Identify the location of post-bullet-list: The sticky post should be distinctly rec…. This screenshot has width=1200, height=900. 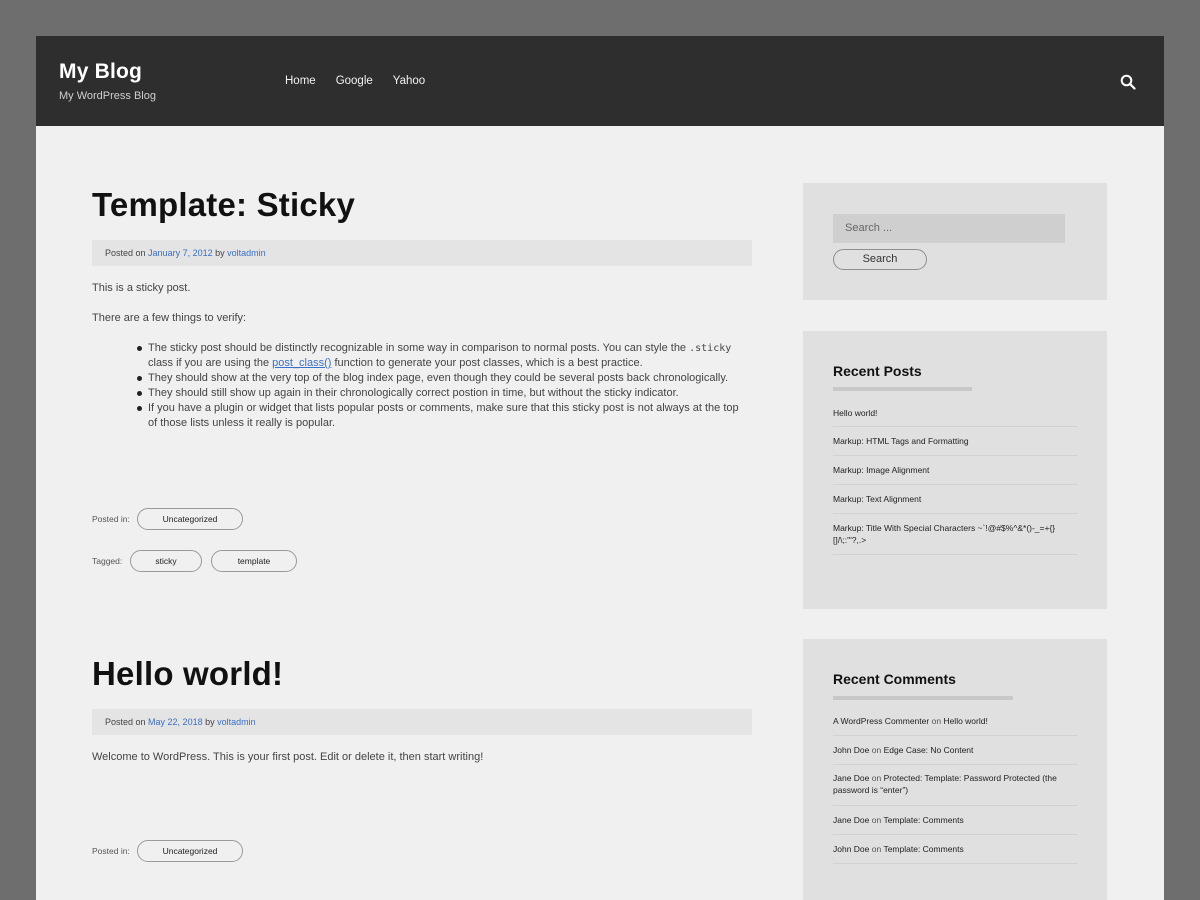
(442, 386).